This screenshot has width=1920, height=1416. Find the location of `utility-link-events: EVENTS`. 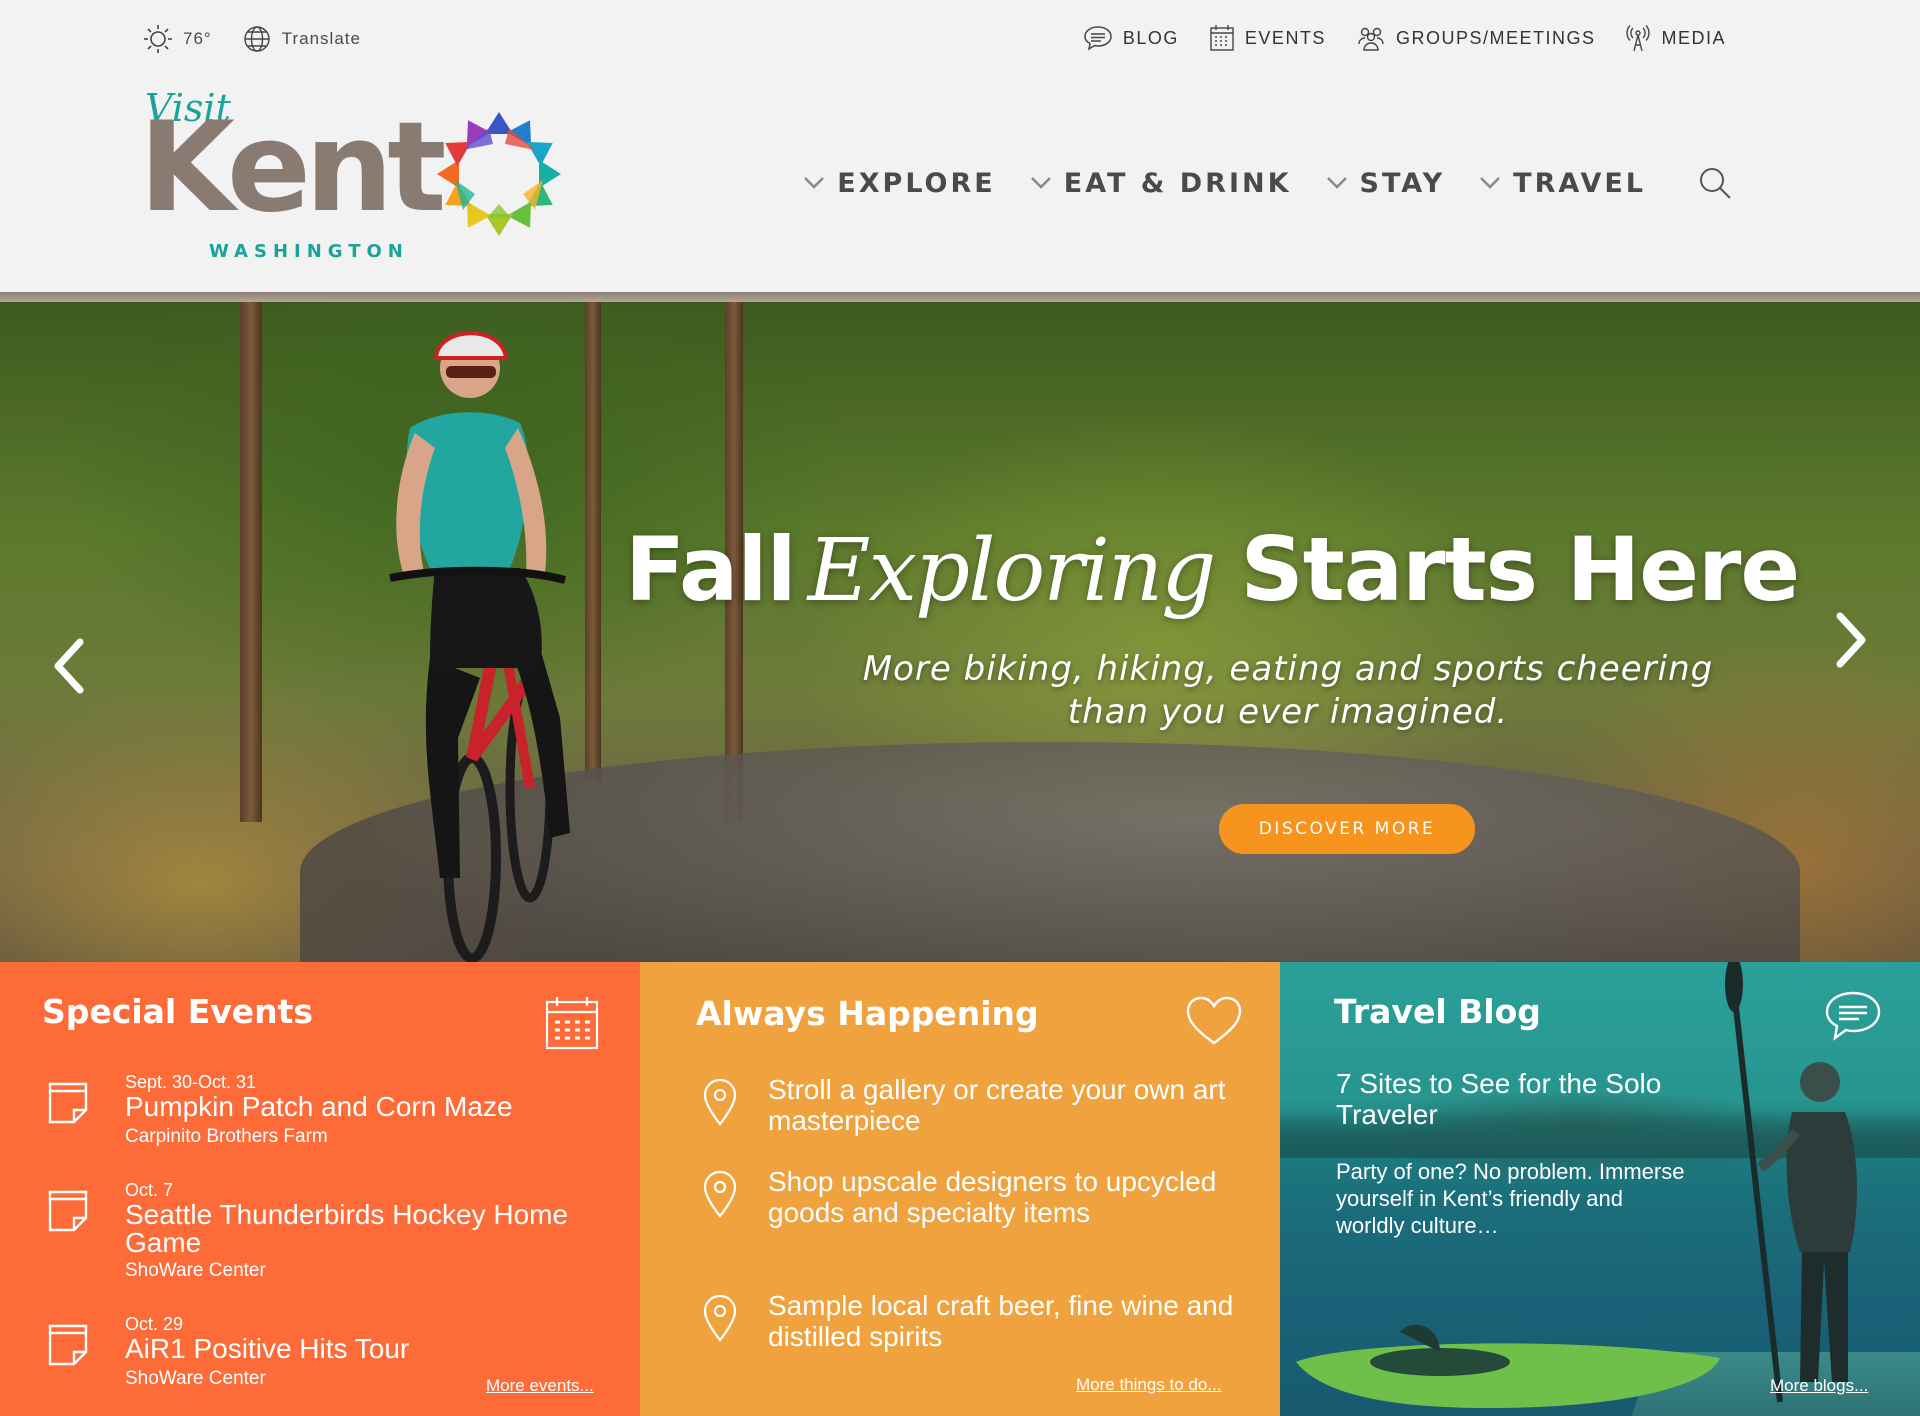

utility-link-events: EVENTS is located at coordinates (1267, 38).